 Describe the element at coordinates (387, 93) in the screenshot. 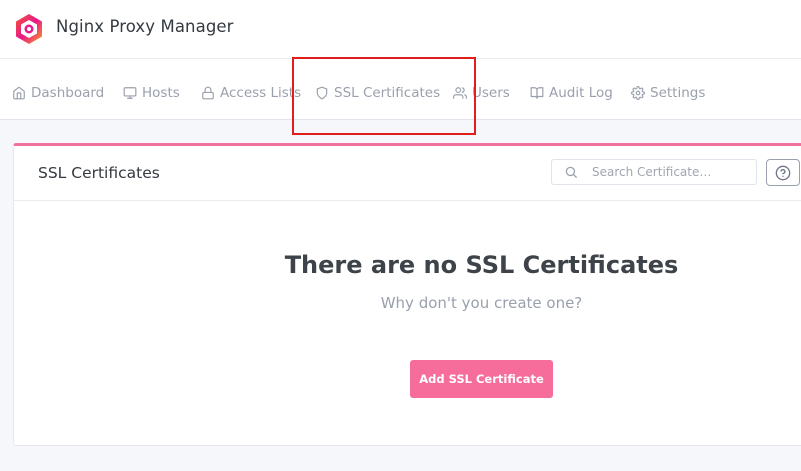

I see `nav-item-label: SSL Certificates` at that location.